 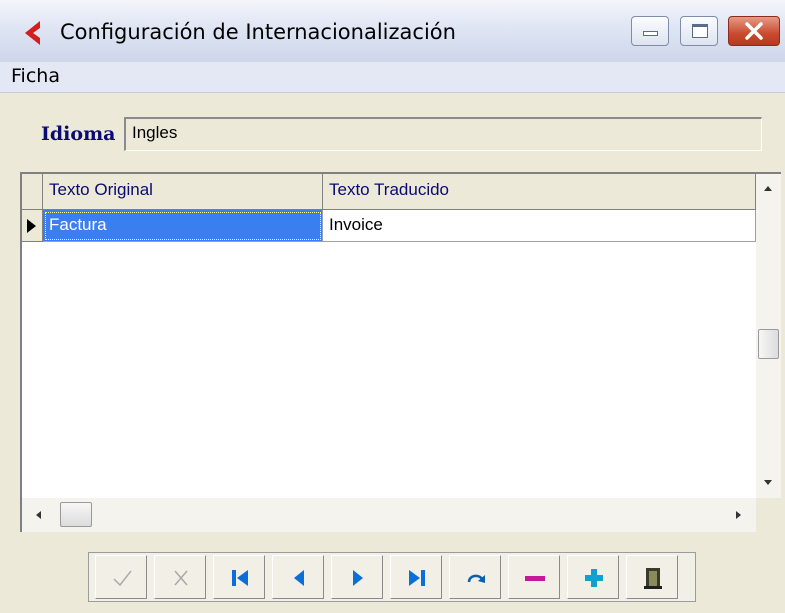 What do you see at coordinates (768, 192) in the screenshot?
I see `scroll-up-button` at bounding box center [768, 192].